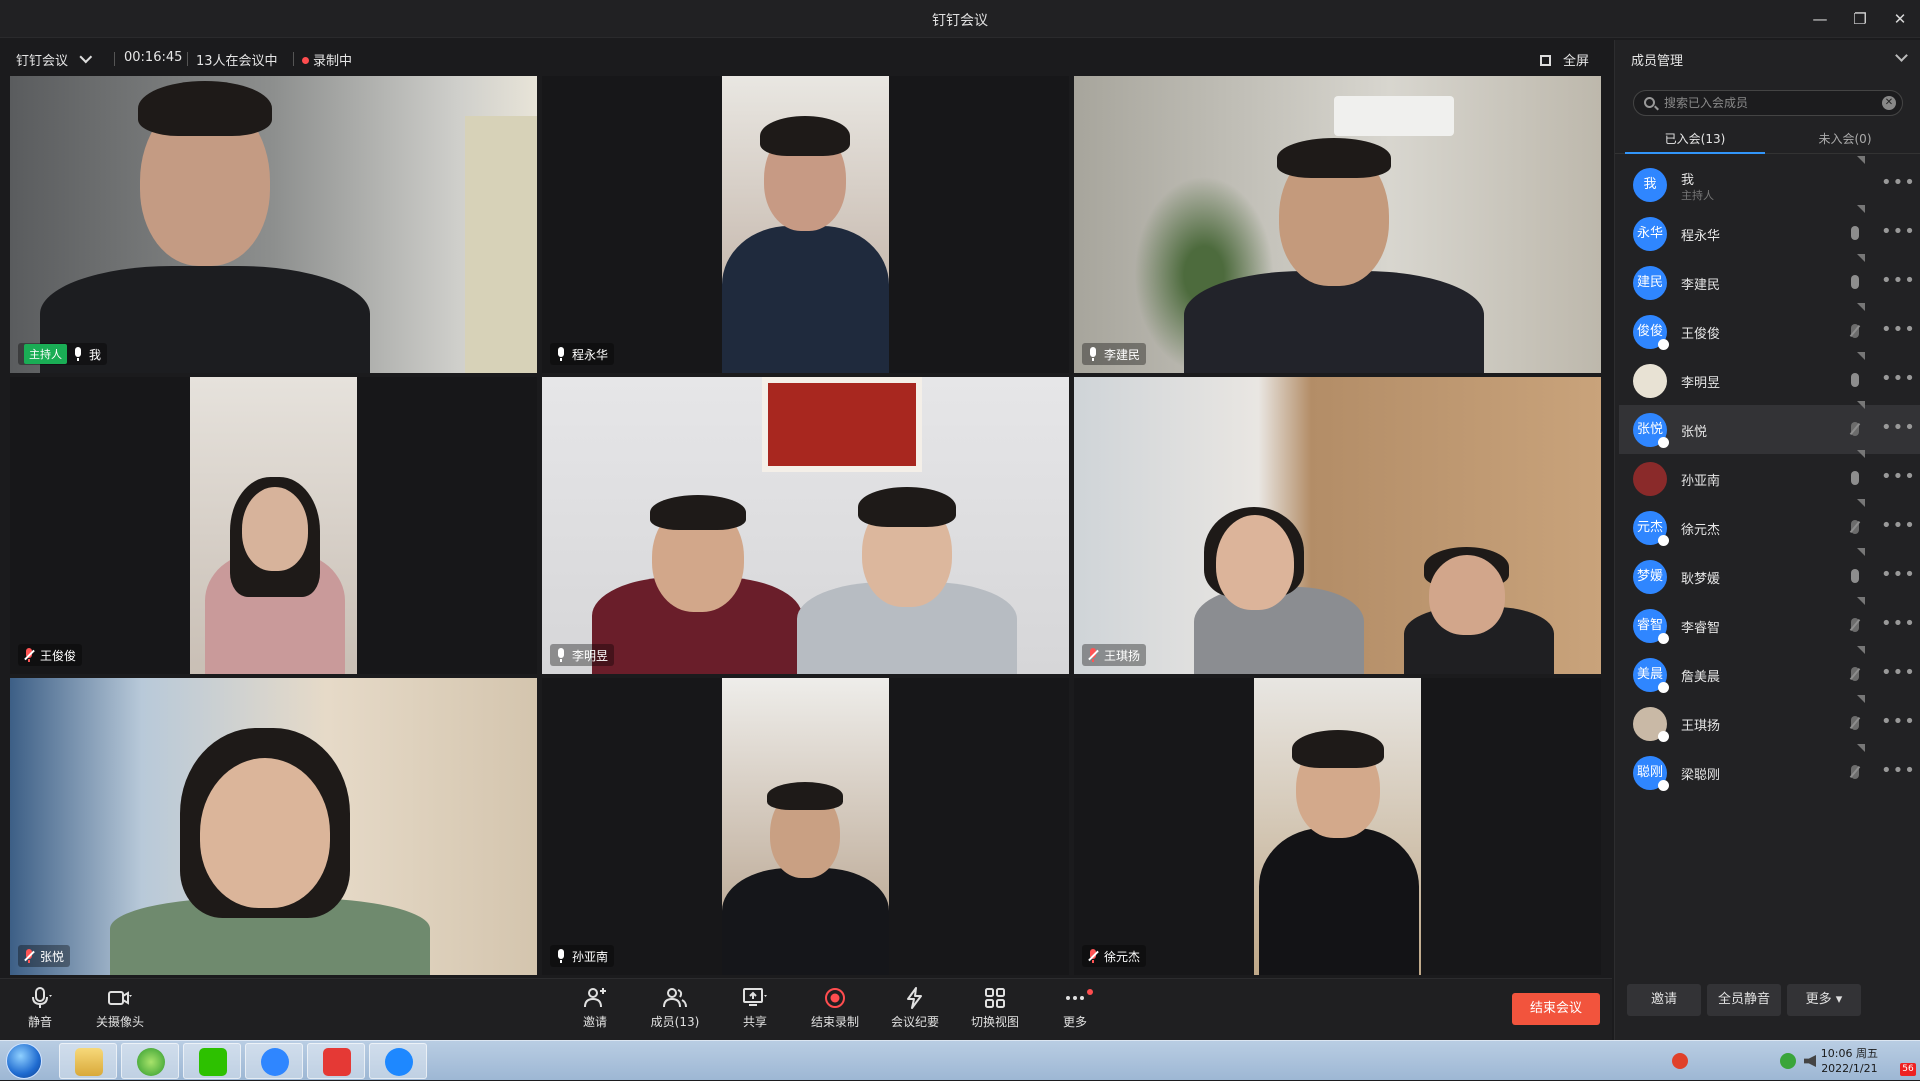  I want to click on stop-recording-button: 结束录制, so click(835, 1008).